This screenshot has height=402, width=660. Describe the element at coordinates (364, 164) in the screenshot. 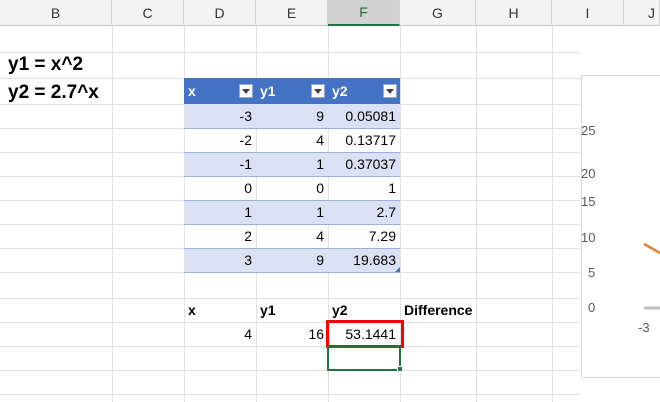

I see `table-cell-y2: 0.37037` at that location.